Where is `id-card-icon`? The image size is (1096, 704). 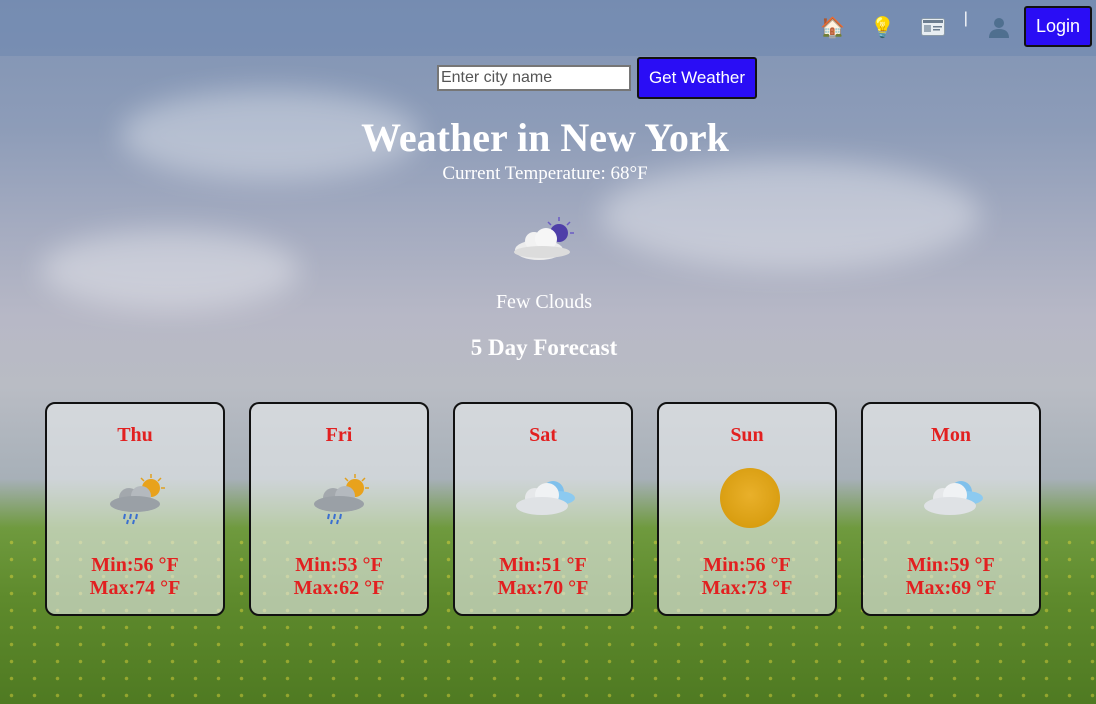 id-card-icon is located at coordinates (933, 27).